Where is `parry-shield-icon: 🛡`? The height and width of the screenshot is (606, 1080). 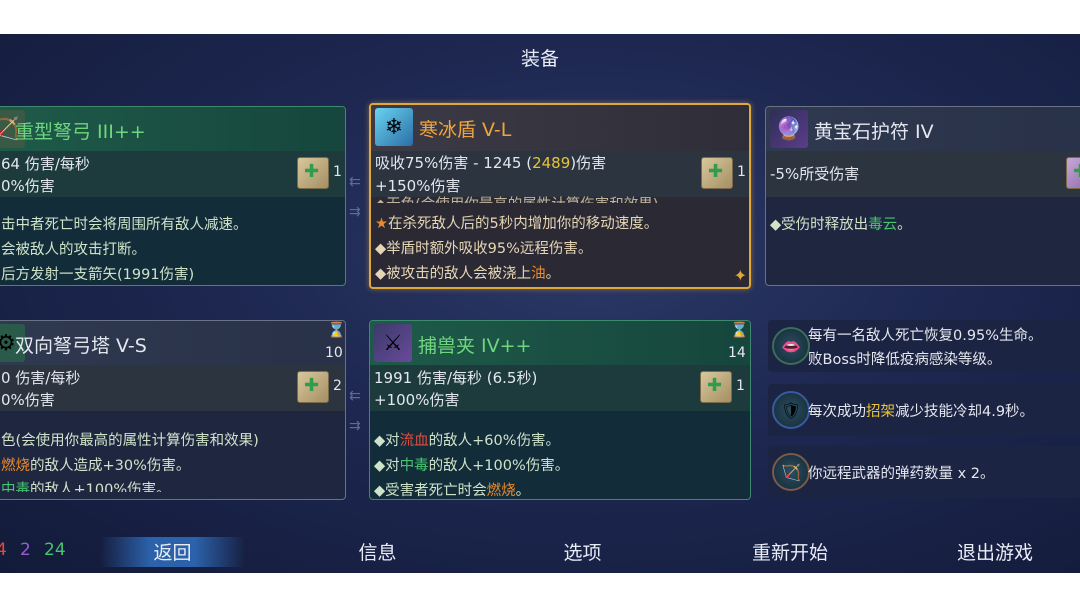
parry-shield-icon: 🛡 is located at coordinates (791, 410).